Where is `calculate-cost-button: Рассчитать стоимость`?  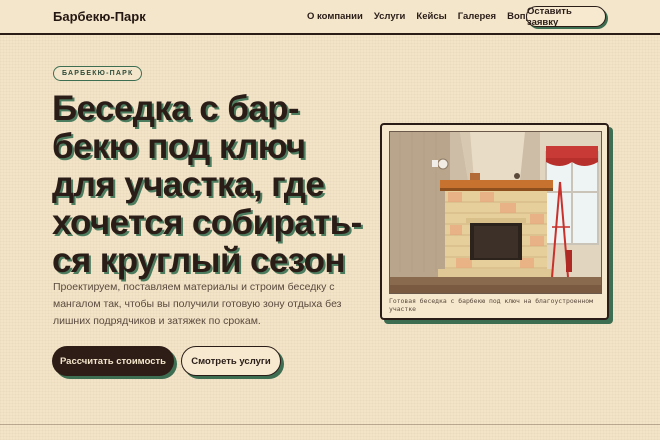 calculate-cost-button: Рассчитать стоимость is located at coordinates (113, 361).